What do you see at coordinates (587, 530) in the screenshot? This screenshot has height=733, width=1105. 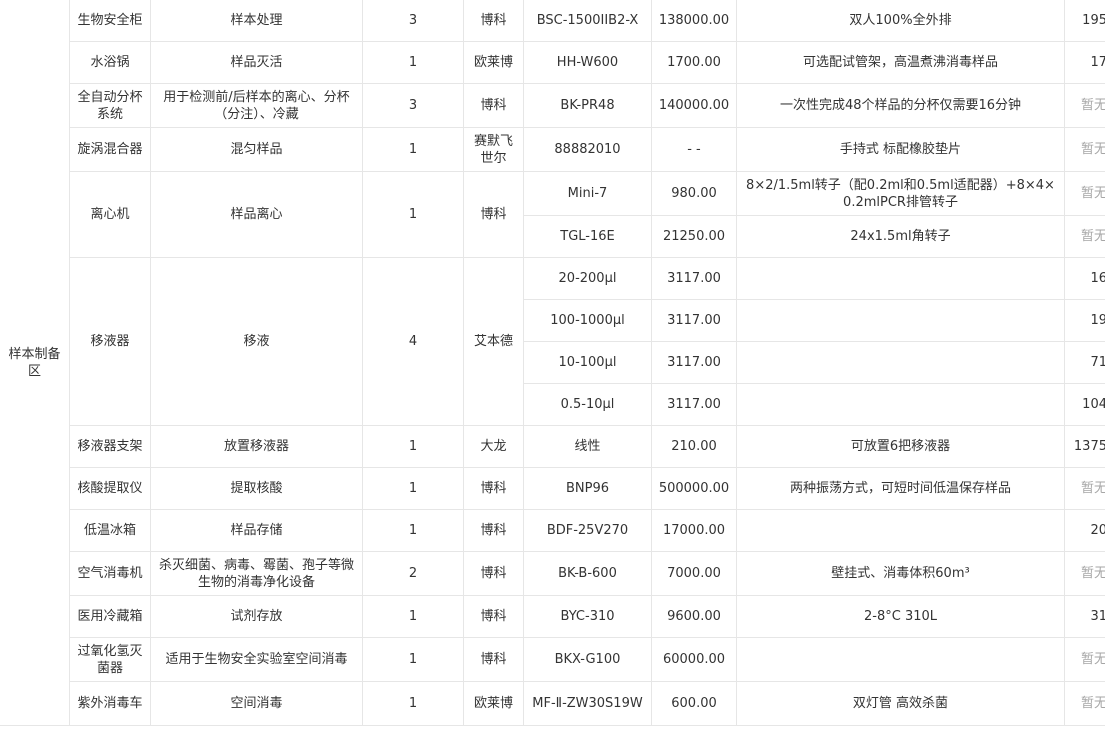 I see `device-model: BDF-25V270` at bounding box center [587, 530].